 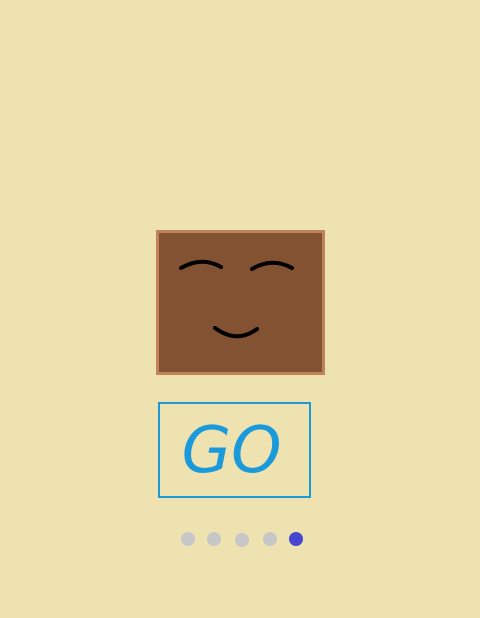 I want to click on right-eye, so click(x=272, y=265).